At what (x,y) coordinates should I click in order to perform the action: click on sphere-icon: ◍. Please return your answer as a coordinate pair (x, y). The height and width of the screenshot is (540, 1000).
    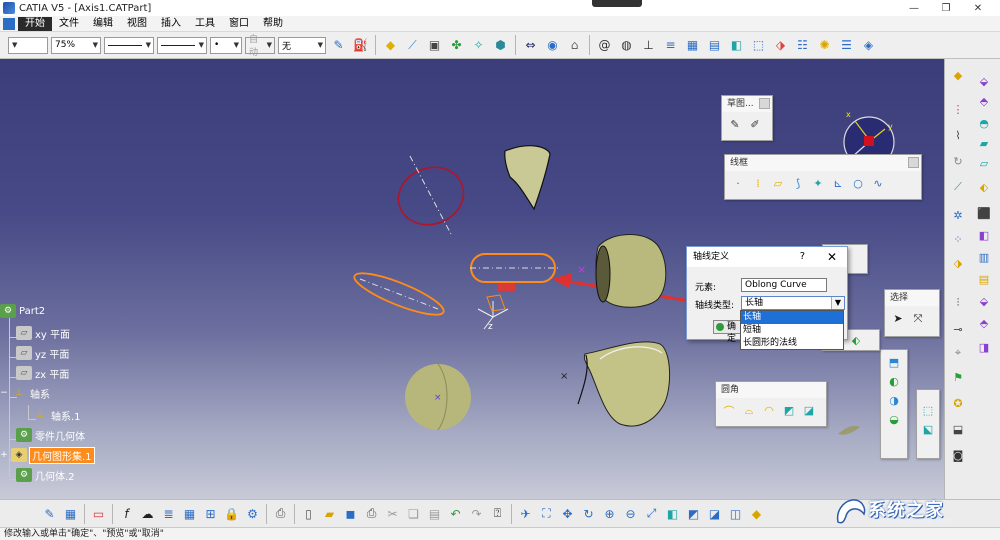
    Looking at the image, I should click on (626, 45).